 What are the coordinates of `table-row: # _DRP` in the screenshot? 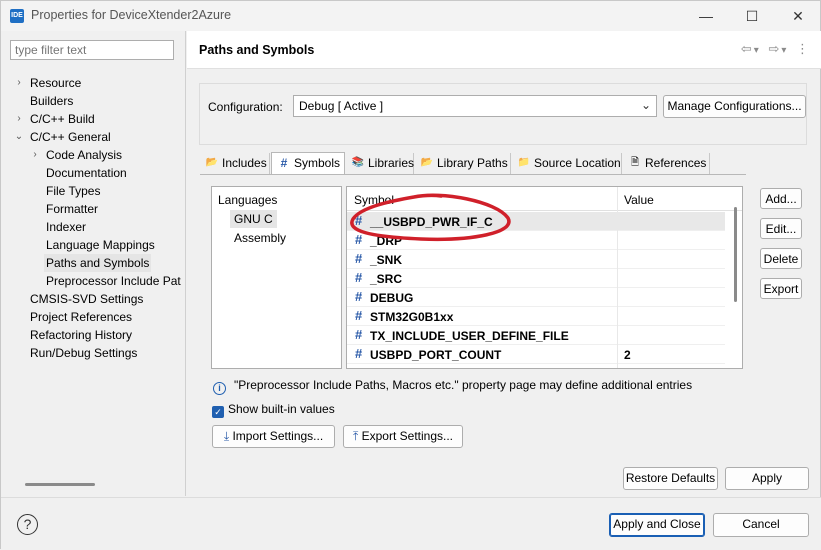 It's located at (536, 240).